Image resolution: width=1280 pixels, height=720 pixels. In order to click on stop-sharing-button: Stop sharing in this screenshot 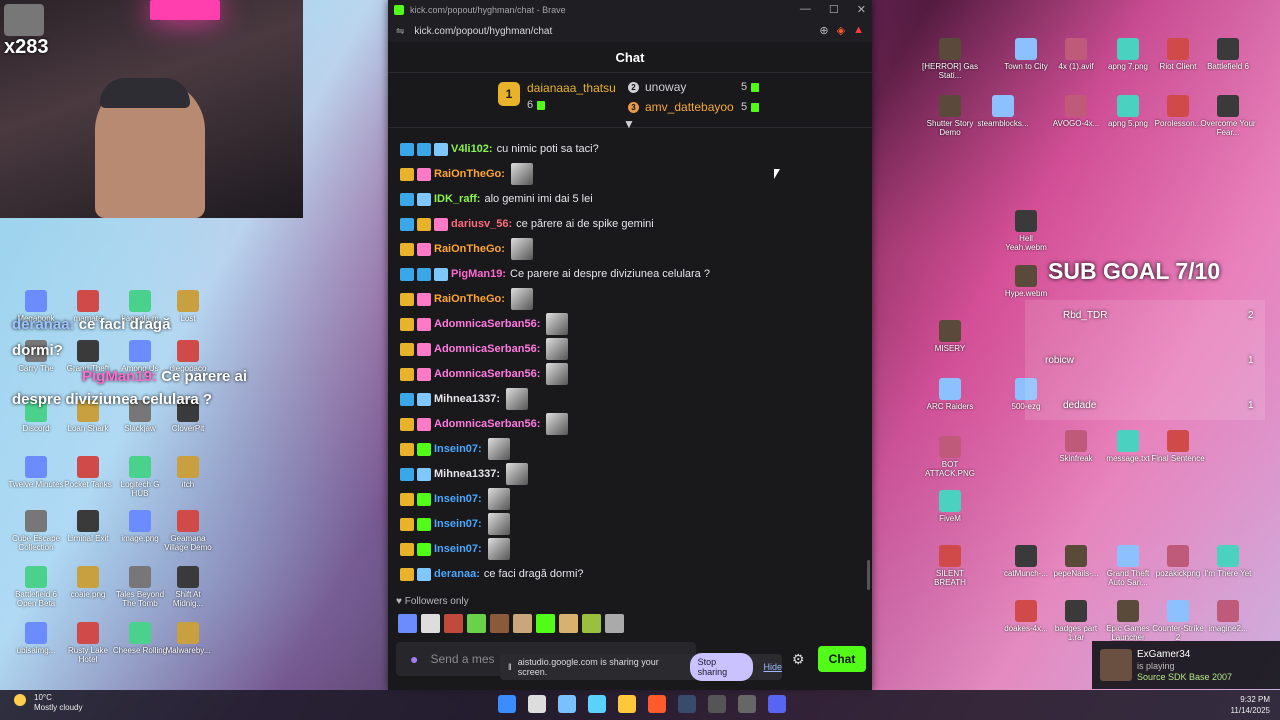, I will do `click(721, 667)`.